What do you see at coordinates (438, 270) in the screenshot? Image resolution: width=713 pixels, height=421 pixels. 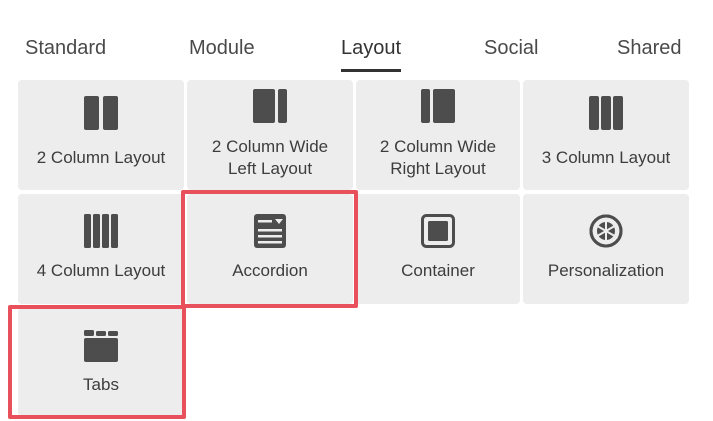 I see `tile-label: Container` at bounding box center [438, 270].